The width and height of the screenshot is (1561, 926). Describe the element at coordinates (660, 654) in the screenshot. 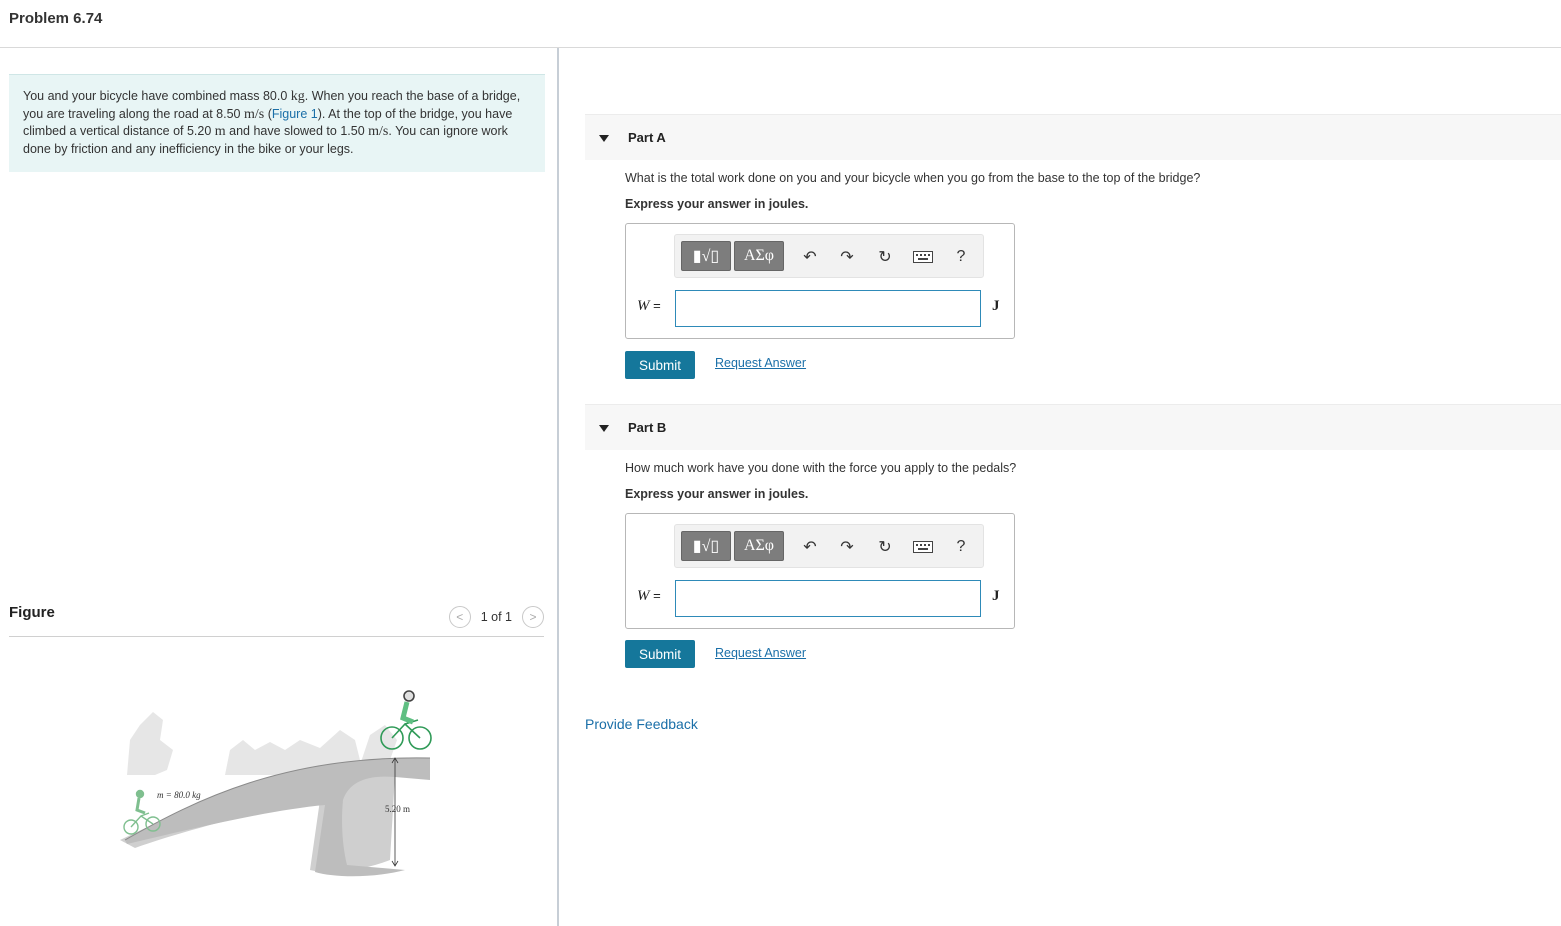

I see `part-b-submit-button: Submit` at that location.